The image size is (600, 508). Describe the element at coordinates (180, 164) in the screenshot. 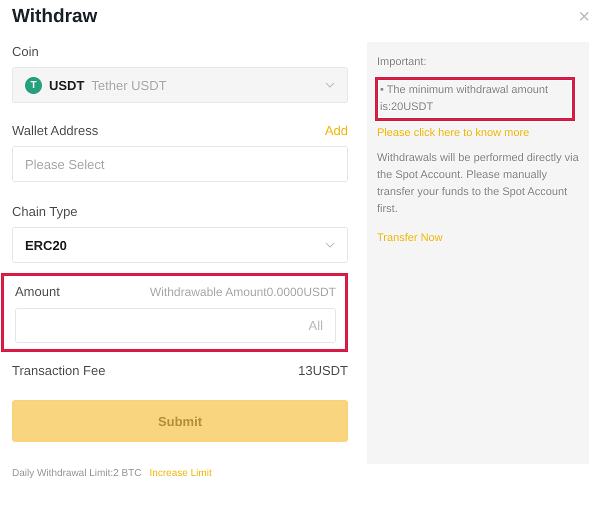

I see `wallet-address-field: Please Select` at that location.